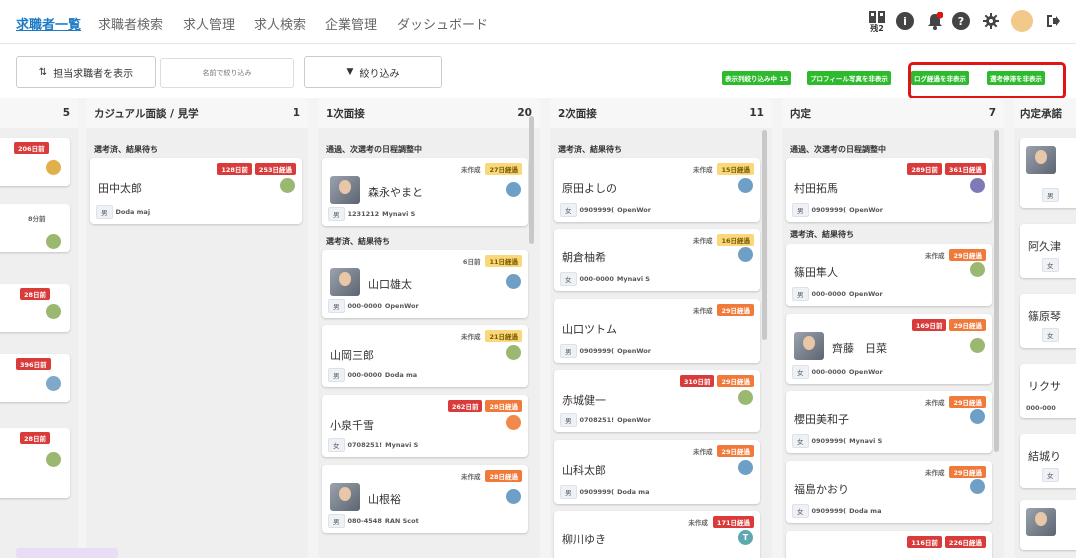 This screenshot has height=558, width=1076. What do you see at coordinates (503, 476) in the screenshot?
I see `elapsed-badge: 28日経過` at bounding box center [503, 476].